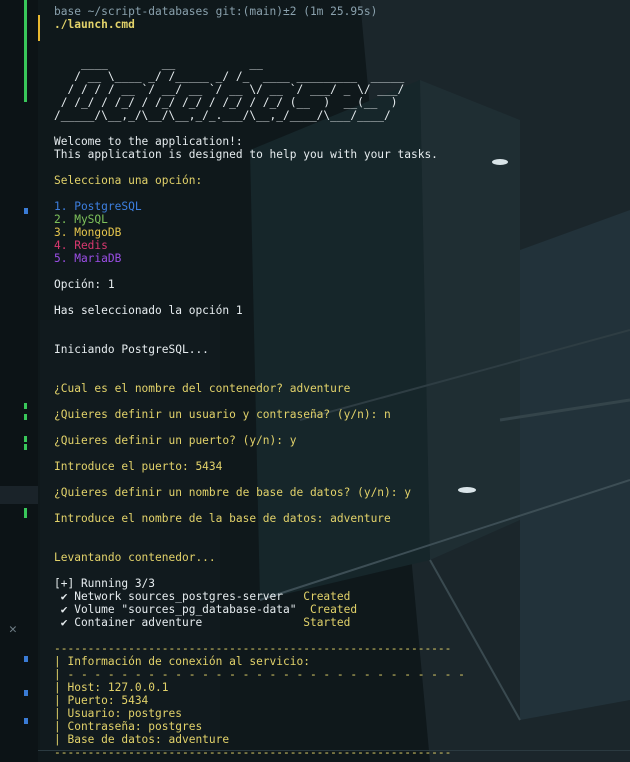  What do you see at coordinates (13, 629) in the screenshot?
I see `close-icon: ✕` at bounding box center [13, 629].